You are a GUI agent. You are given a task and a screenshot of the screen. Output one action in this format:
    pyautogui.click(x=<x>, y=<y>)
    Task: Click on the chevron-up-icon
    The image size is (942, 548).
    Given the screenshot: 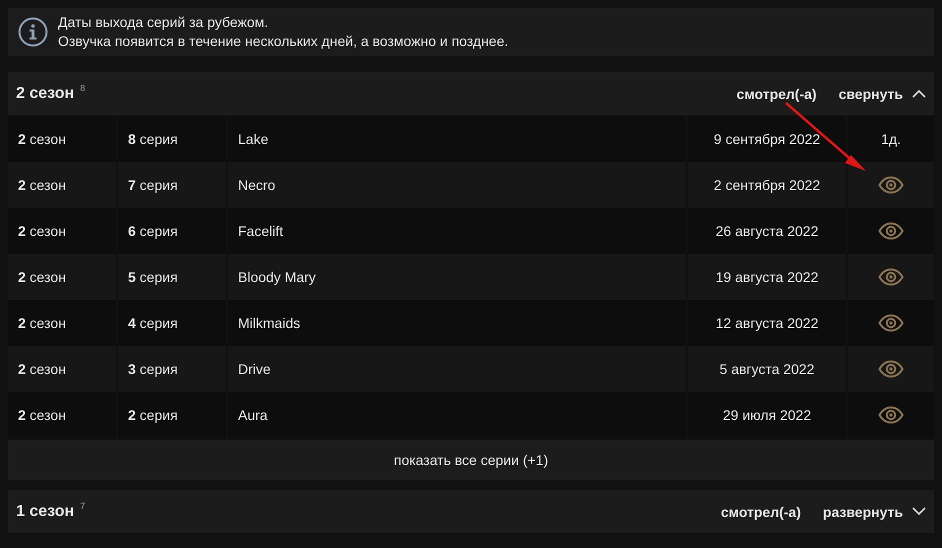 What is the action you would take?
    pyautogui.click(x=919, y=93)
    